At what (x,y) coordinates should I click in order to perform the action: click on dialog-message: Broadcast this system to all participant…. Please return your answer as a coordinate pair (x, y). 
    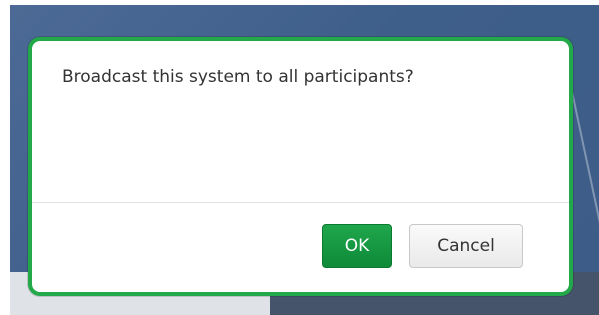
    Looking at the image, I should click on (238, 77).